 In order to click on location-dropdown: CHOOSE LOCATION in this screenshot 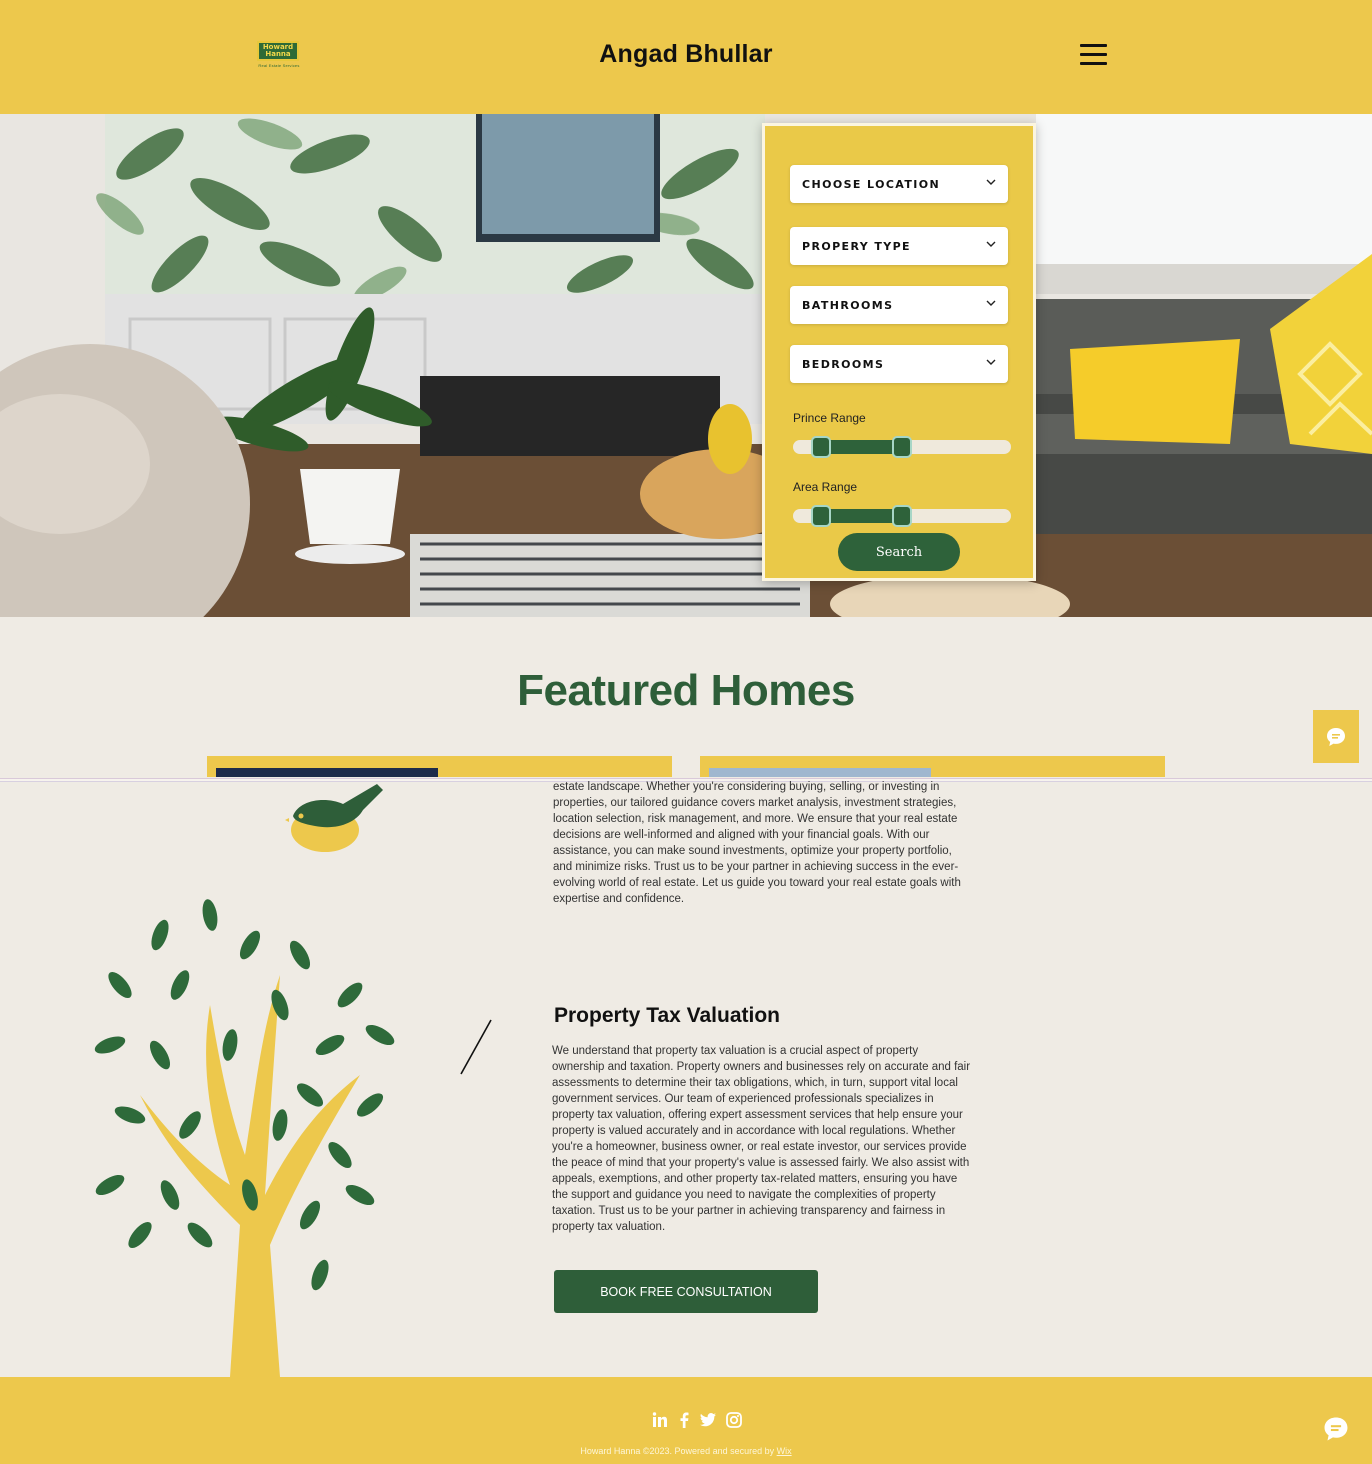, I will do `click(899, 184)`.